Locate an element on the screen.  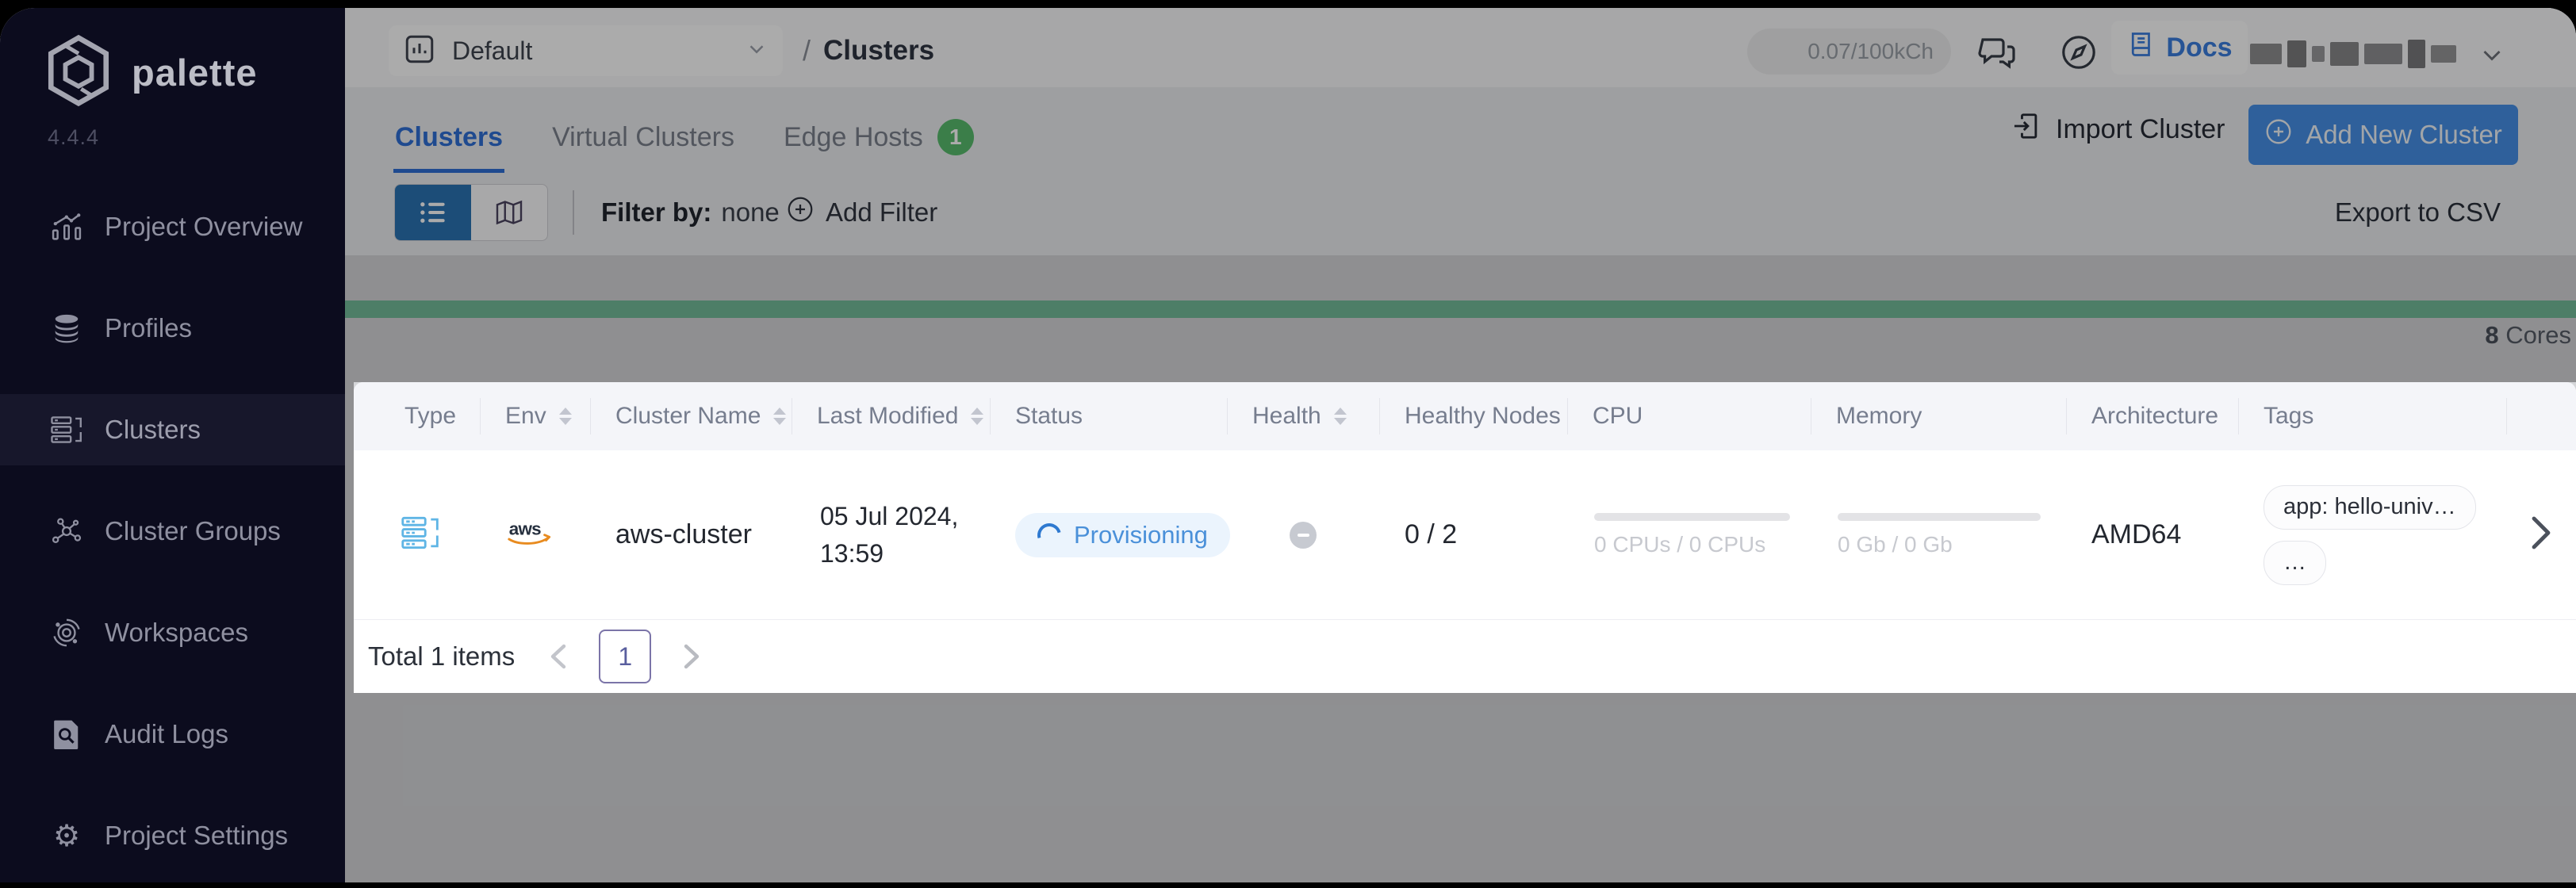
sidebar-item-label: Audit Logs is located at coordinates (166, 733).